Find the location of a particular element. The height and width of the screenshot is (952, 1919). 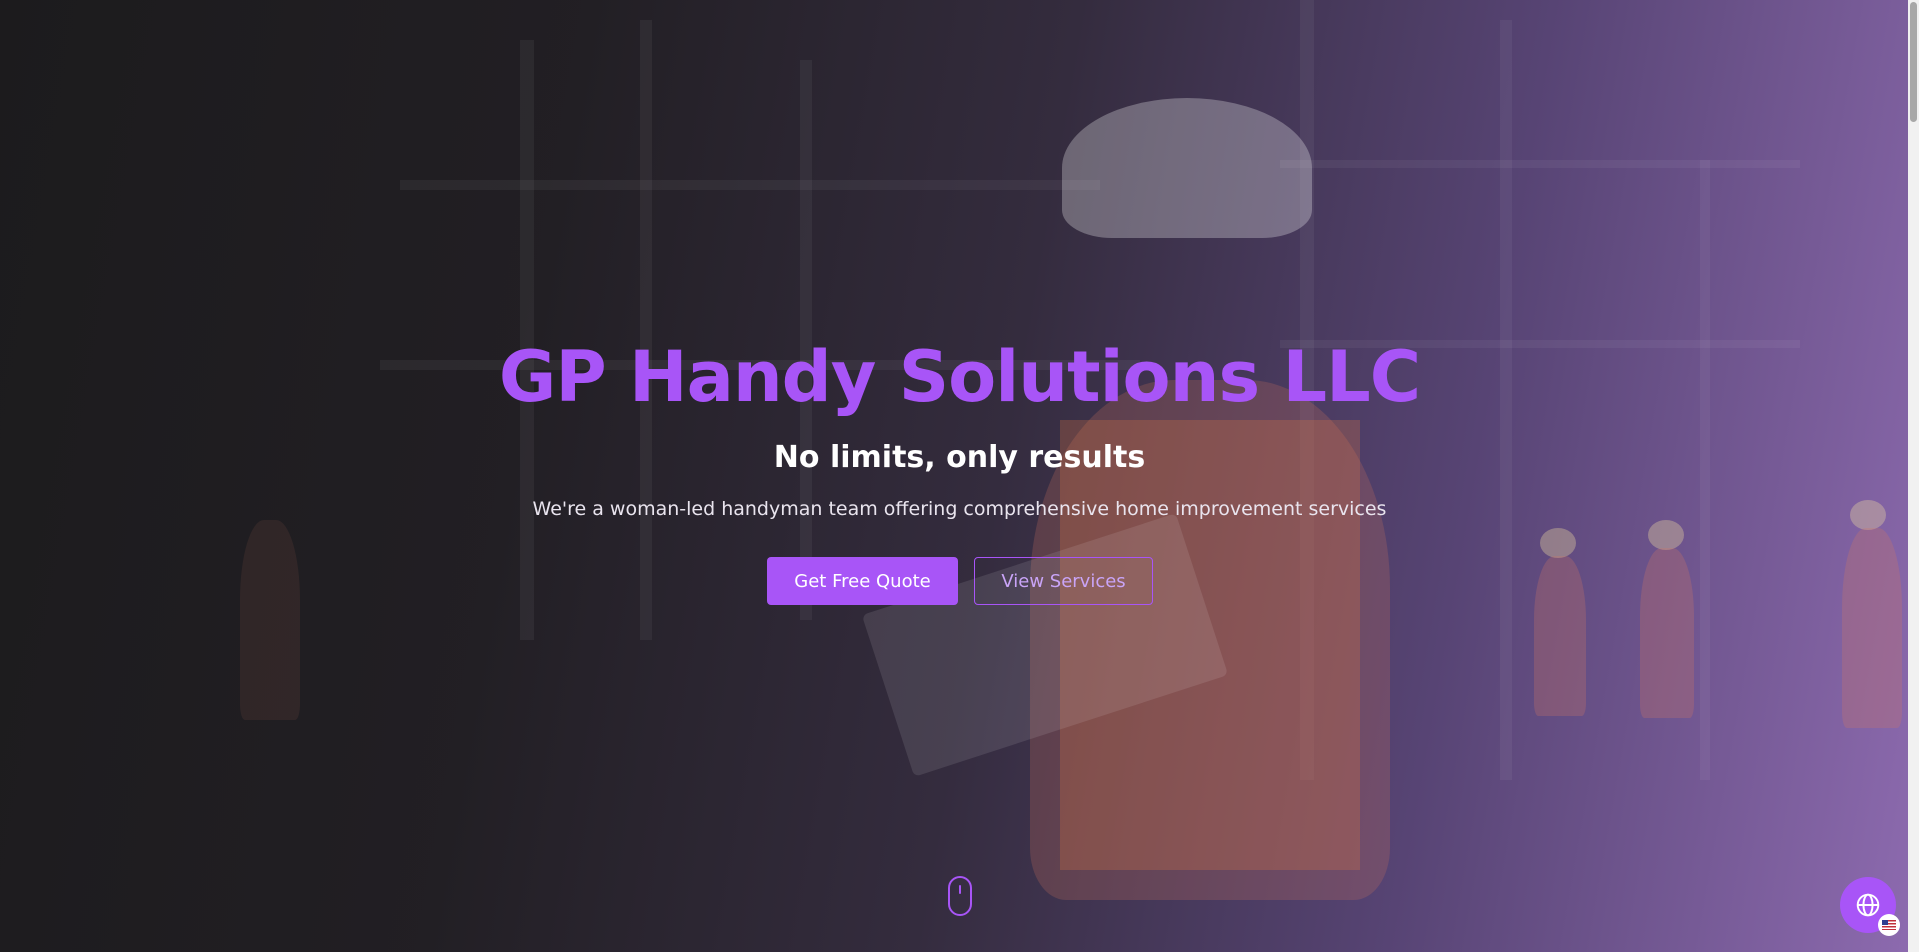

hero-subtitle: No limits, only results is located at coordinates (959, 457).